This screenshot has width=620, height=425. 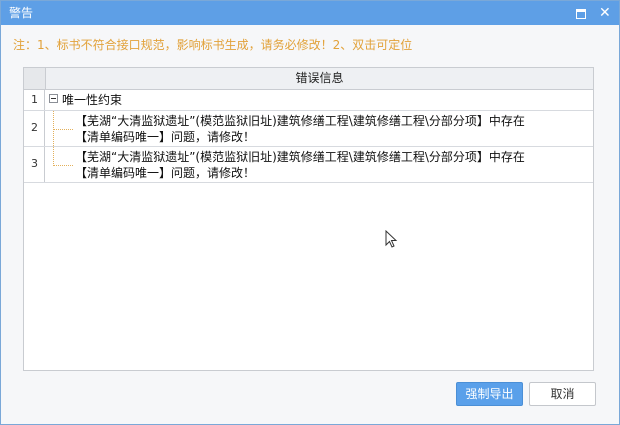 What do you see at coordinates (53, 98) in the screenshot?
I see `collapse-toggle-icon` at bounding box center [53, 98].